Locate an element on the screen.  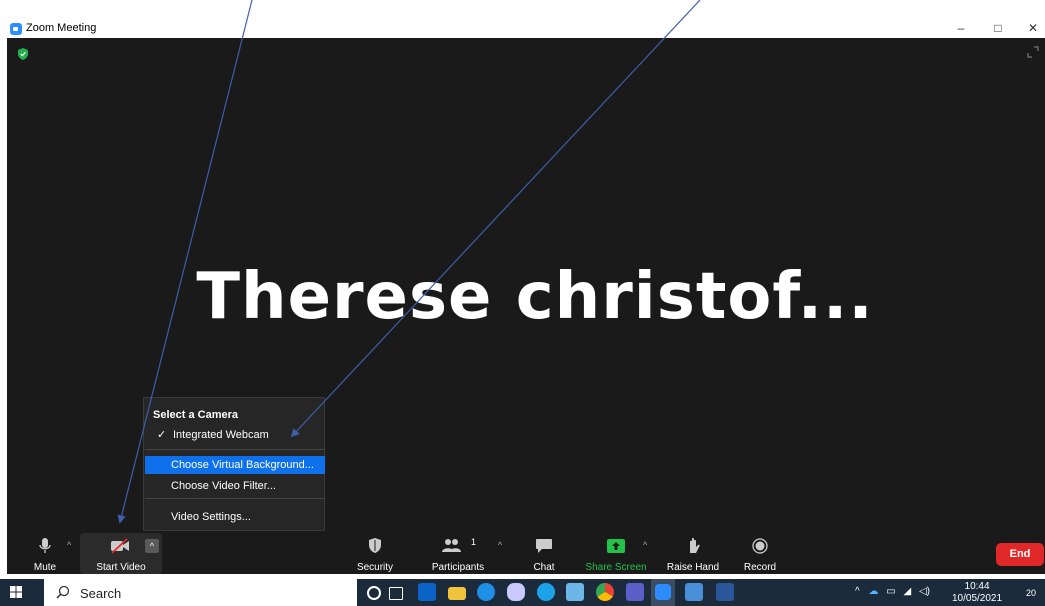
raise-hand-label: Raise Hand is located at coordinates (693, 567).